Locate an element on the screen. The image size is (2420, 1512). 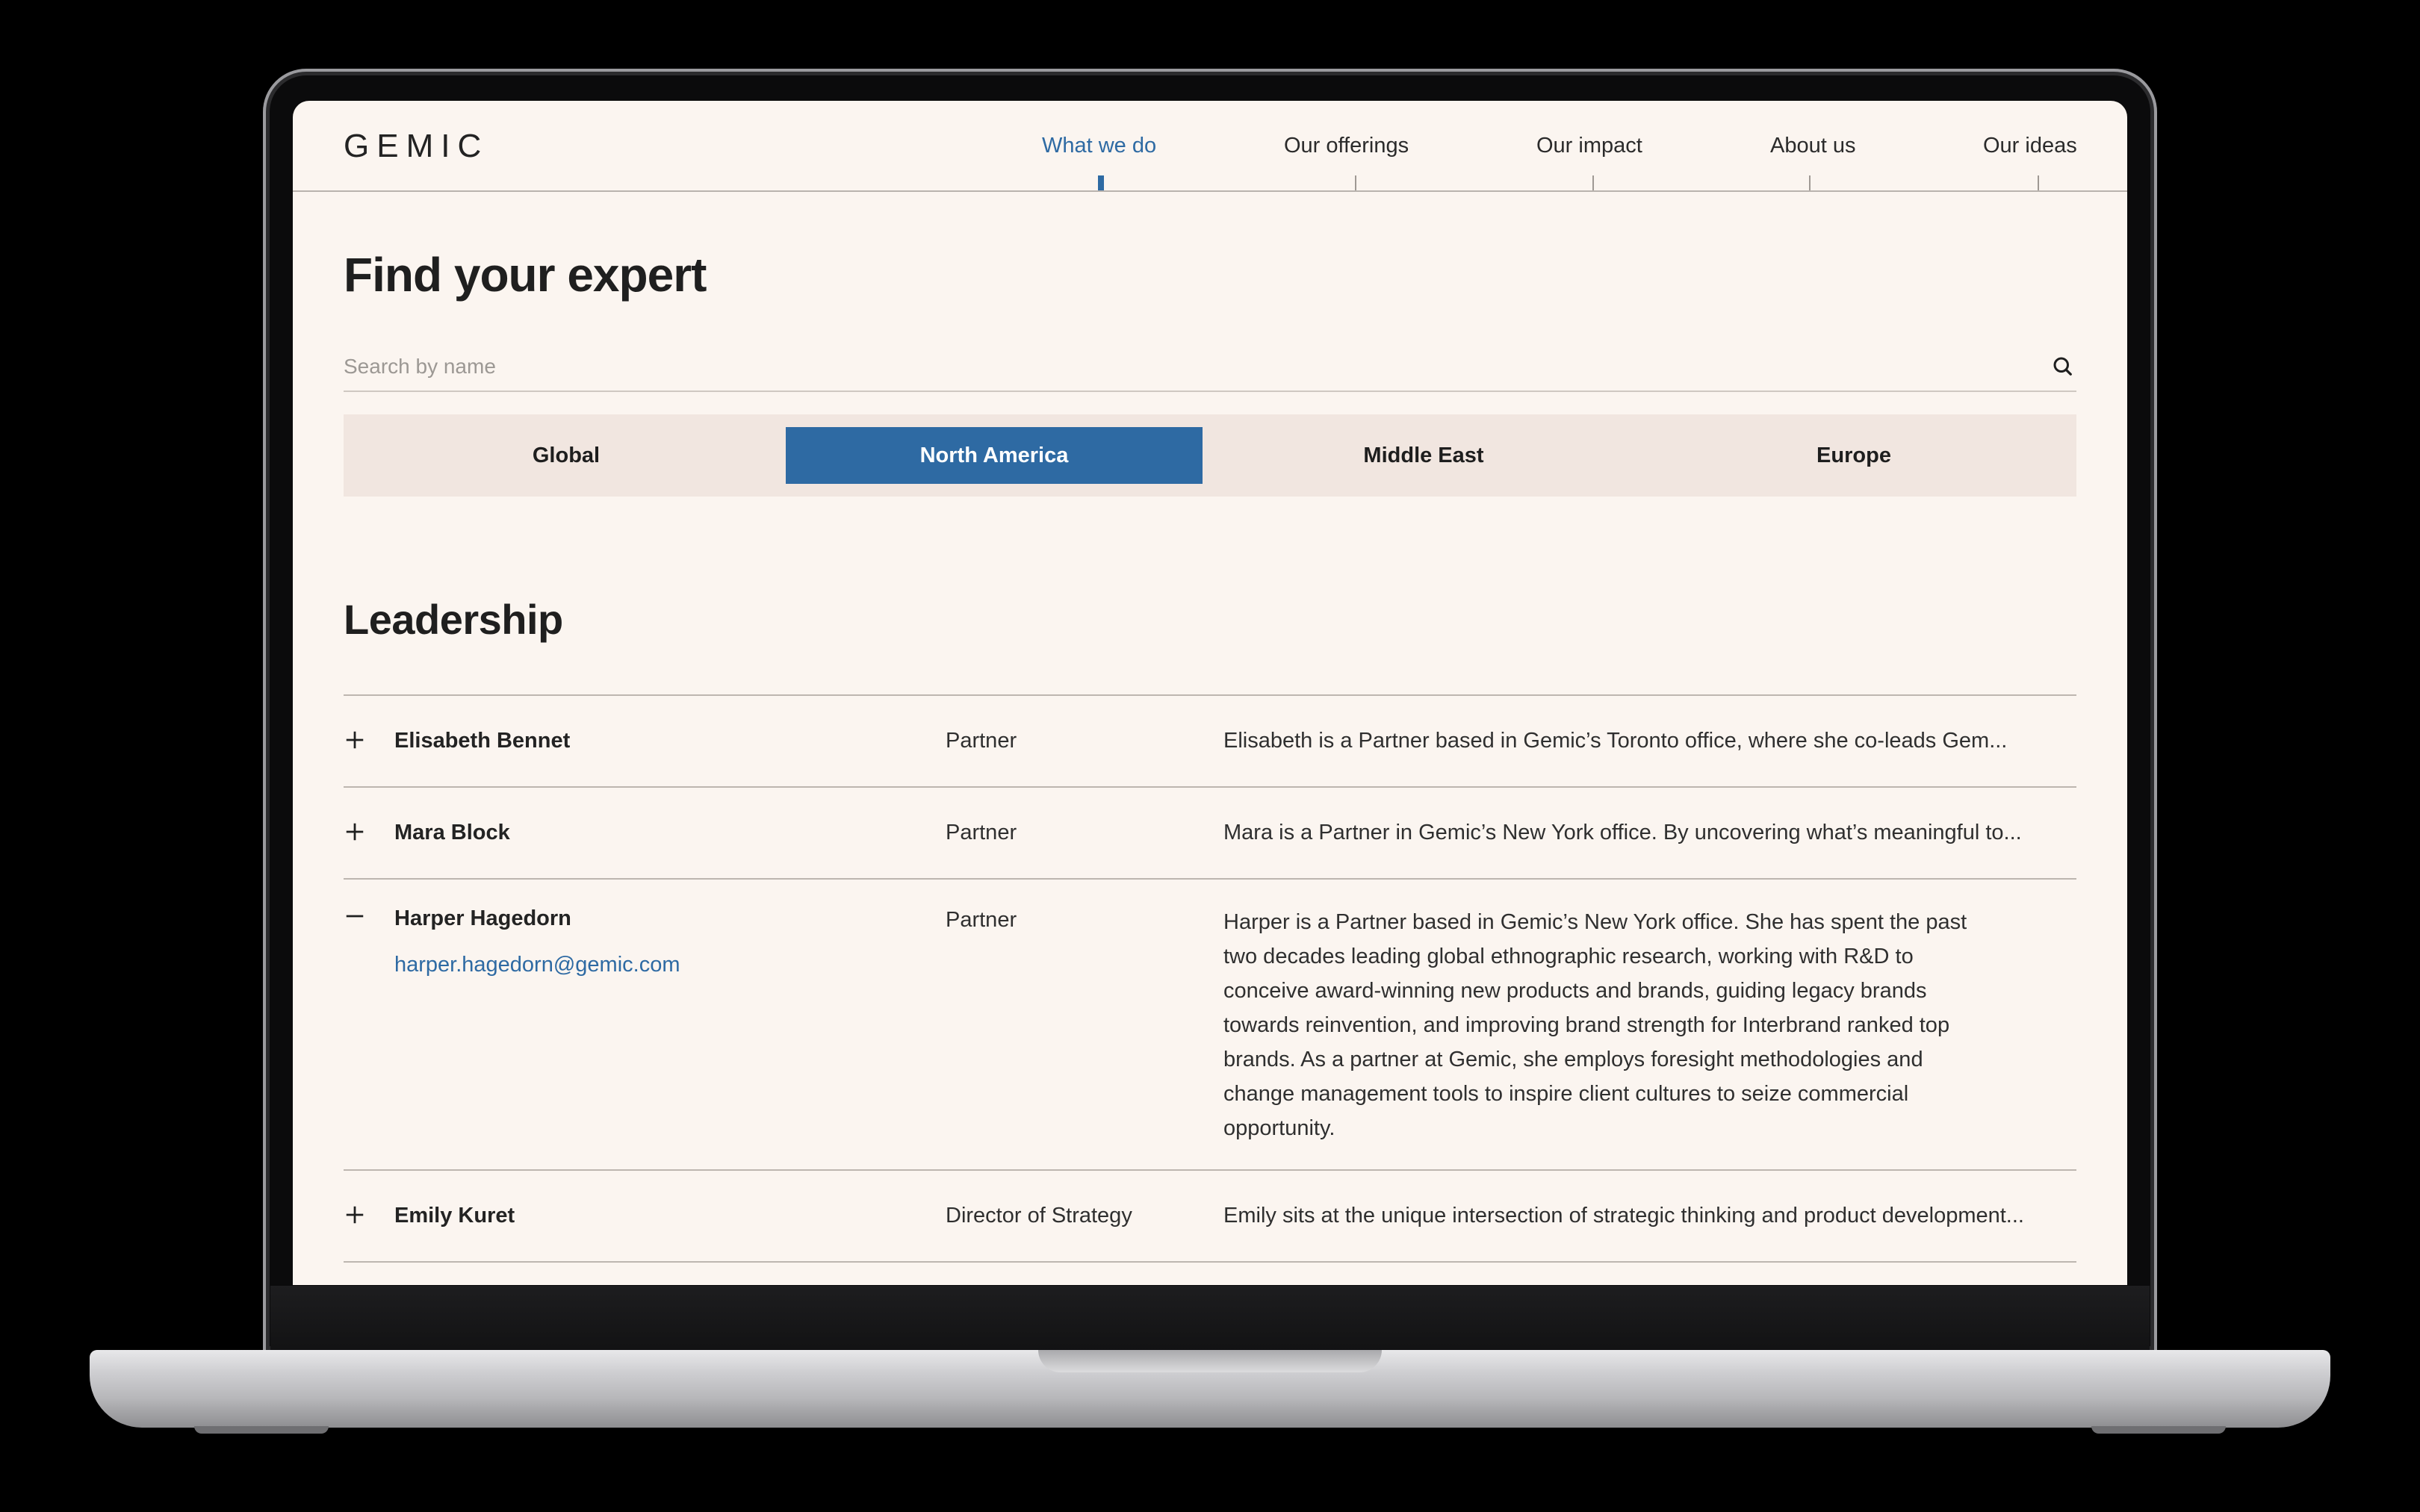
tab-middle-east: Middle East is located at coordinates (1423, 455).